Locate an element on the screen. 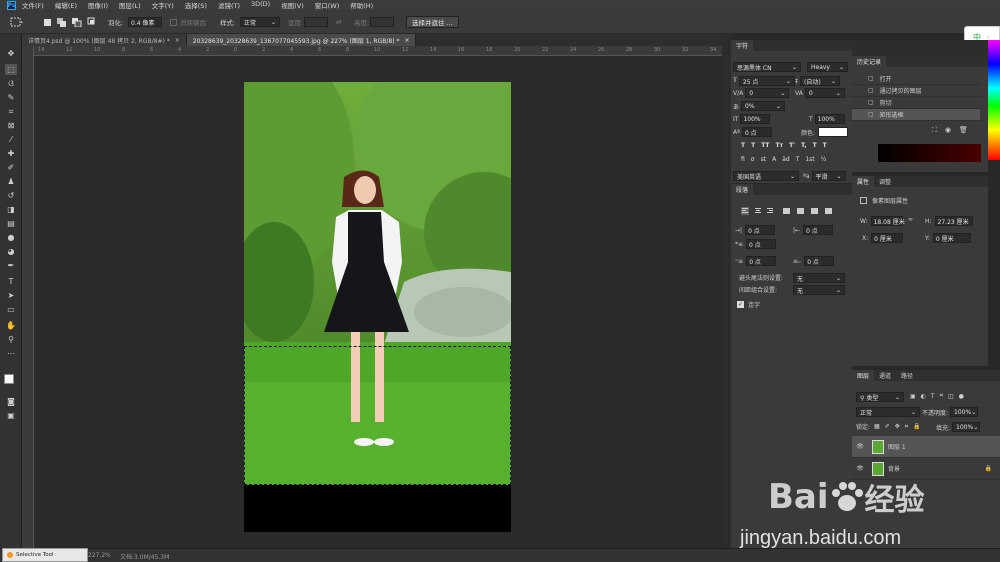 This screenshot has width=1000, height=562. height-input is located at coordinates (382, 22).